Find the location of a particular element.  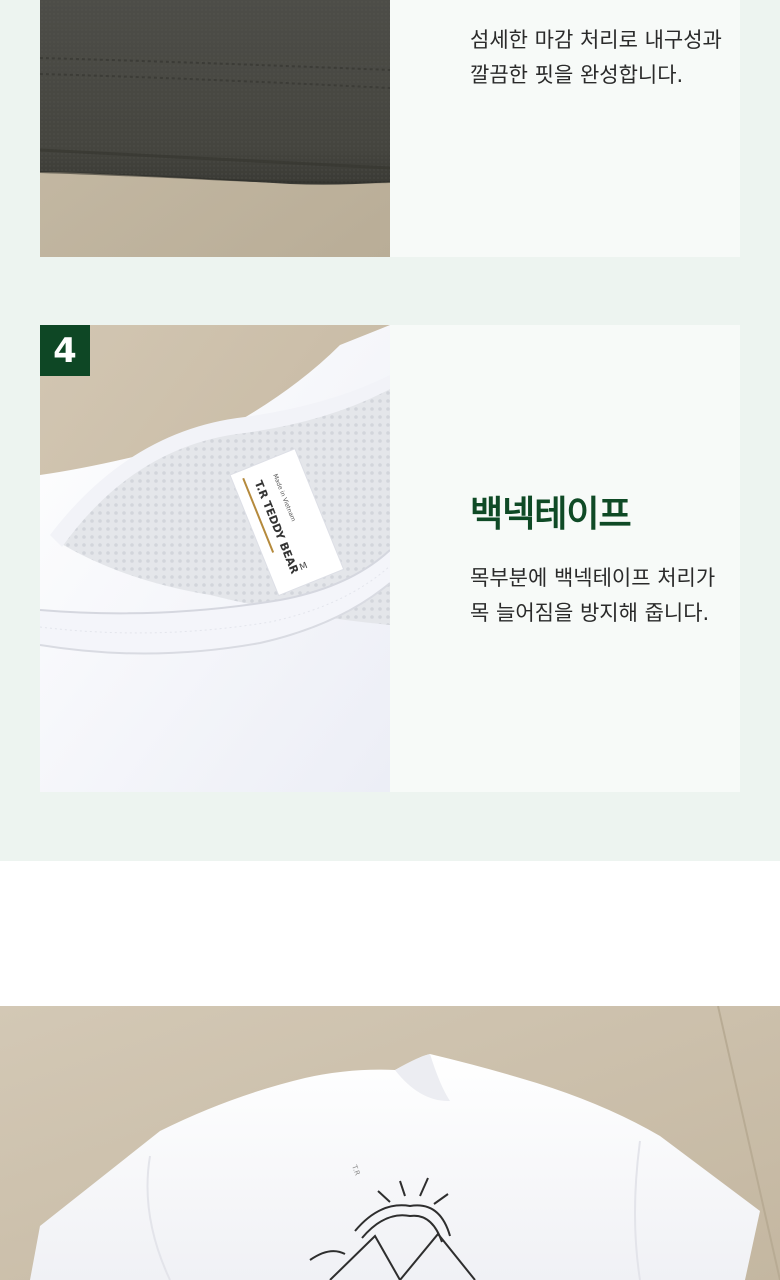

feature-4-description: 목부분에 백넥테이프 처리가 목 늘어짐을 방지해 줍니다. is located at coordinates (593, 595).